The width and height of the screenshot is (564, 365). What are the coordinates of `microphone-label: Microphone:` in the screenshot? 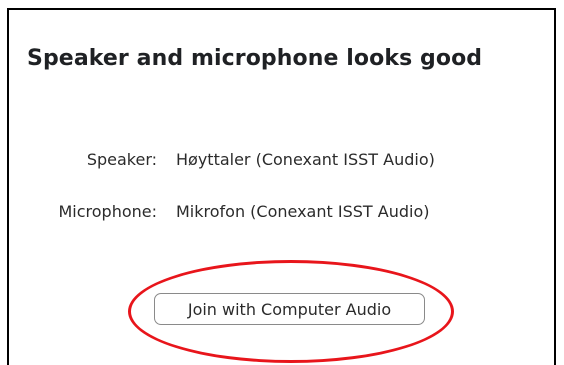 It's located at (107, 211).